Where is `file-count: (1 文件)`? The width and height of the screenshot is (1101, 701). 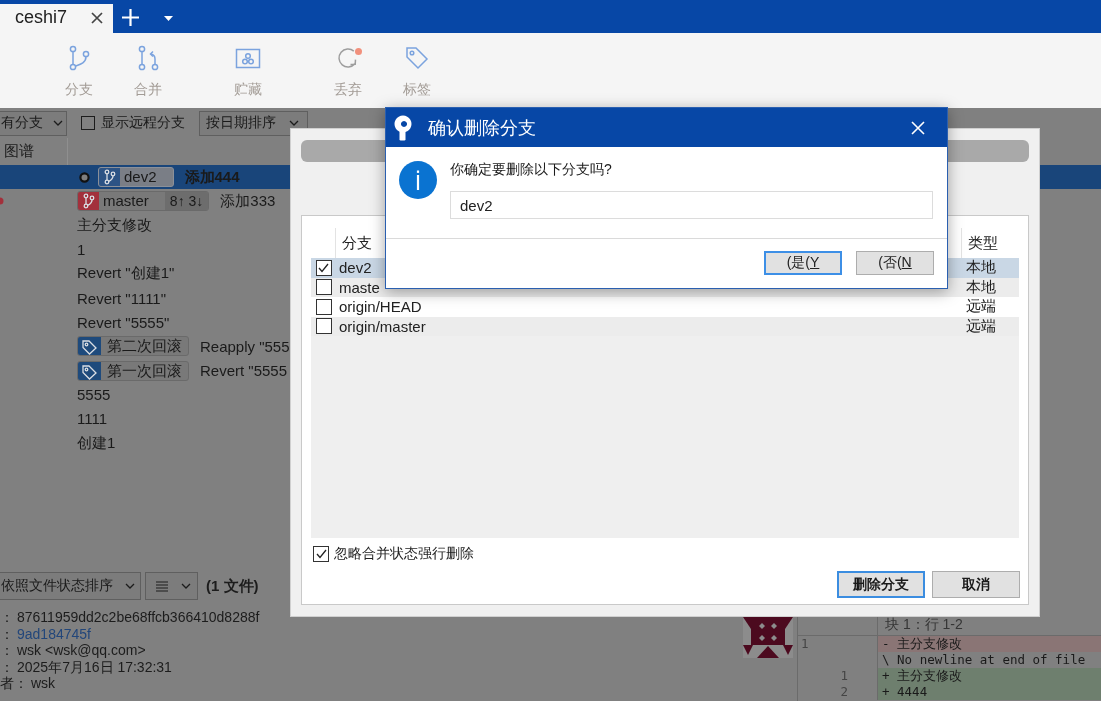
file-count: (1 文件) is located at coordinates (232, 586).